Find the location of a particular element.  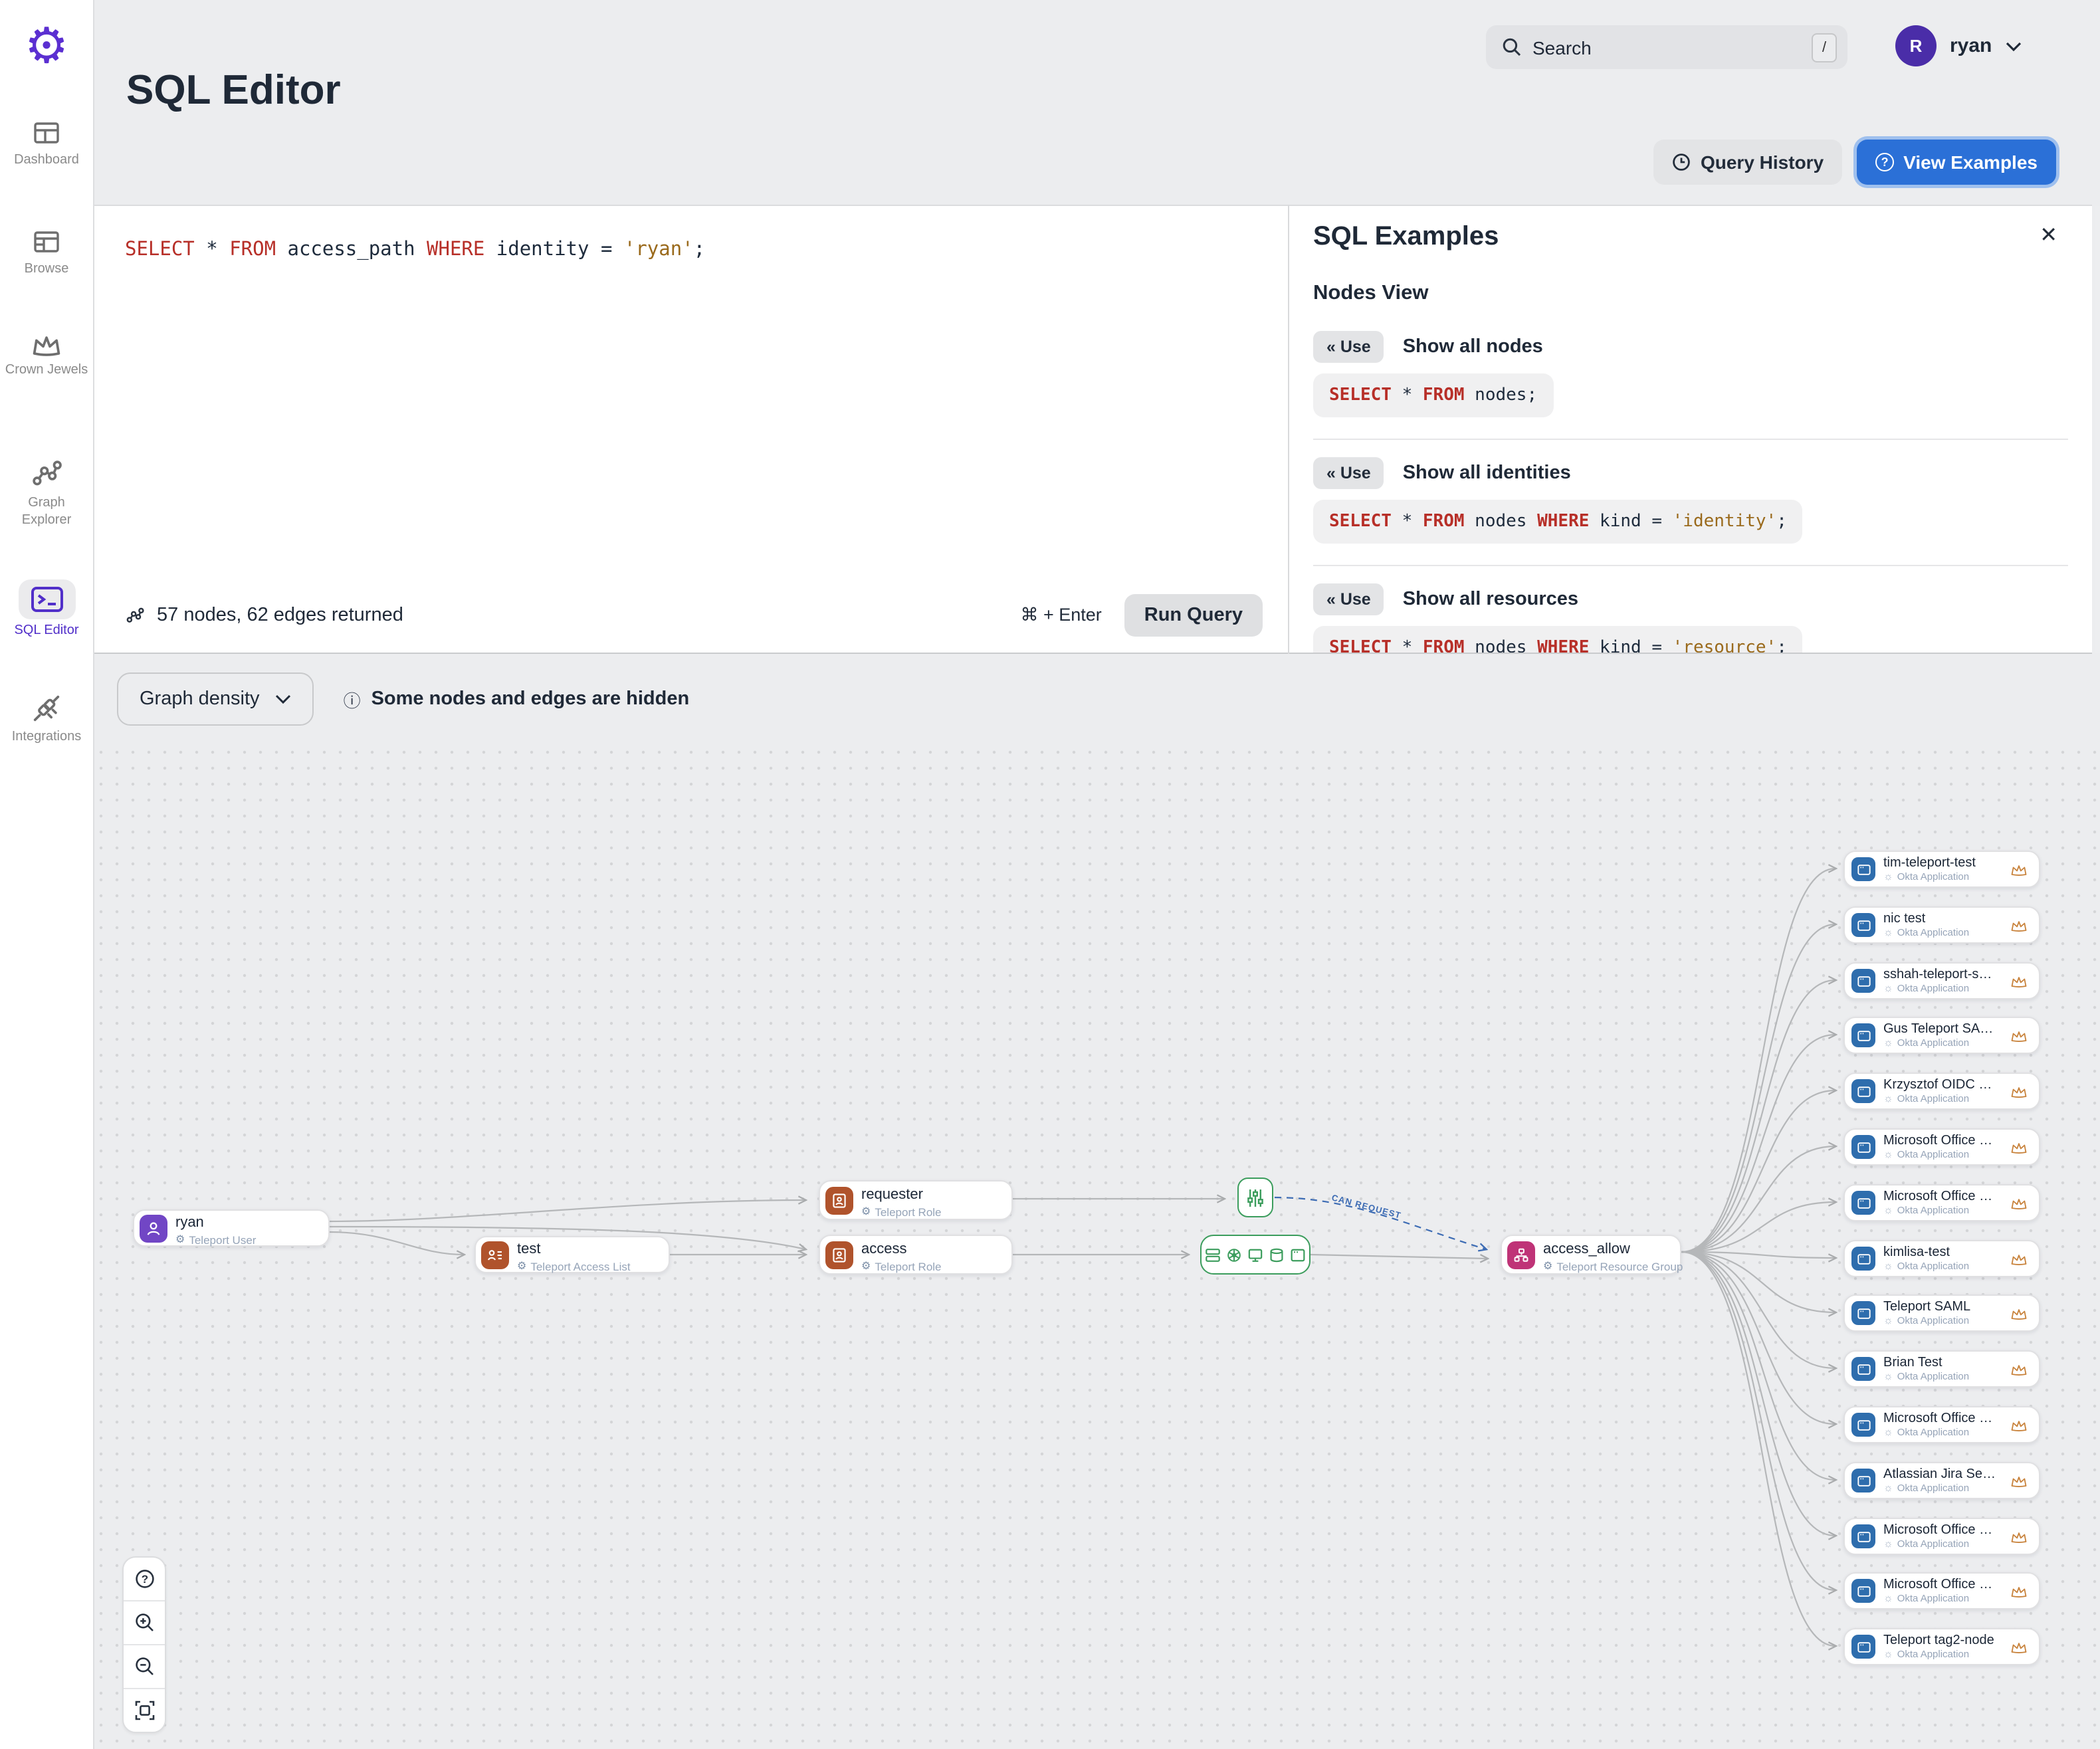

run-shortcut-hint: ⌘ + Enter is located at coordinates (1061, 615).